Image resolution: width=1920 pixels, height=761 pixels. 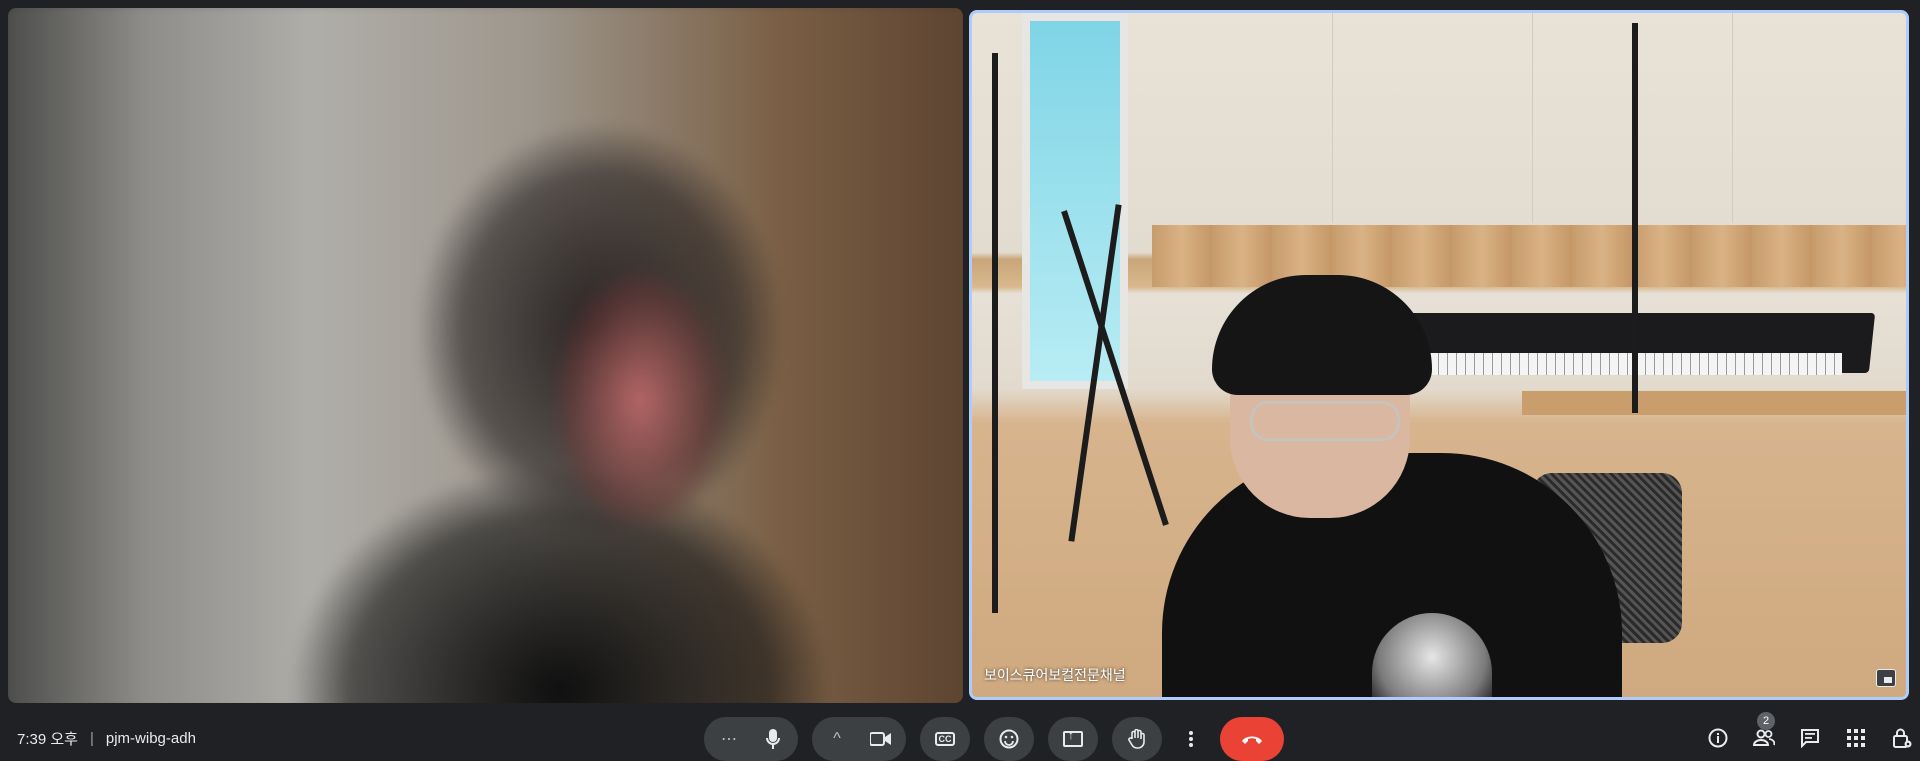 I want to click on emoji-button, so click(x=1009, y=739).